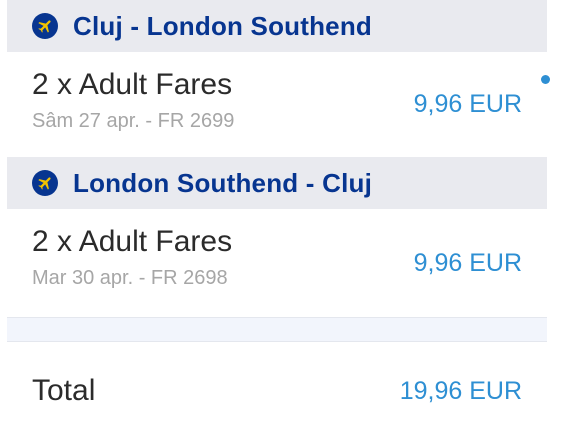  Describe the element at coordinates (133, 121) in the screenshot. I see `outbound-flight-details: Sâm 27 apr. - FR 2699` at that location.